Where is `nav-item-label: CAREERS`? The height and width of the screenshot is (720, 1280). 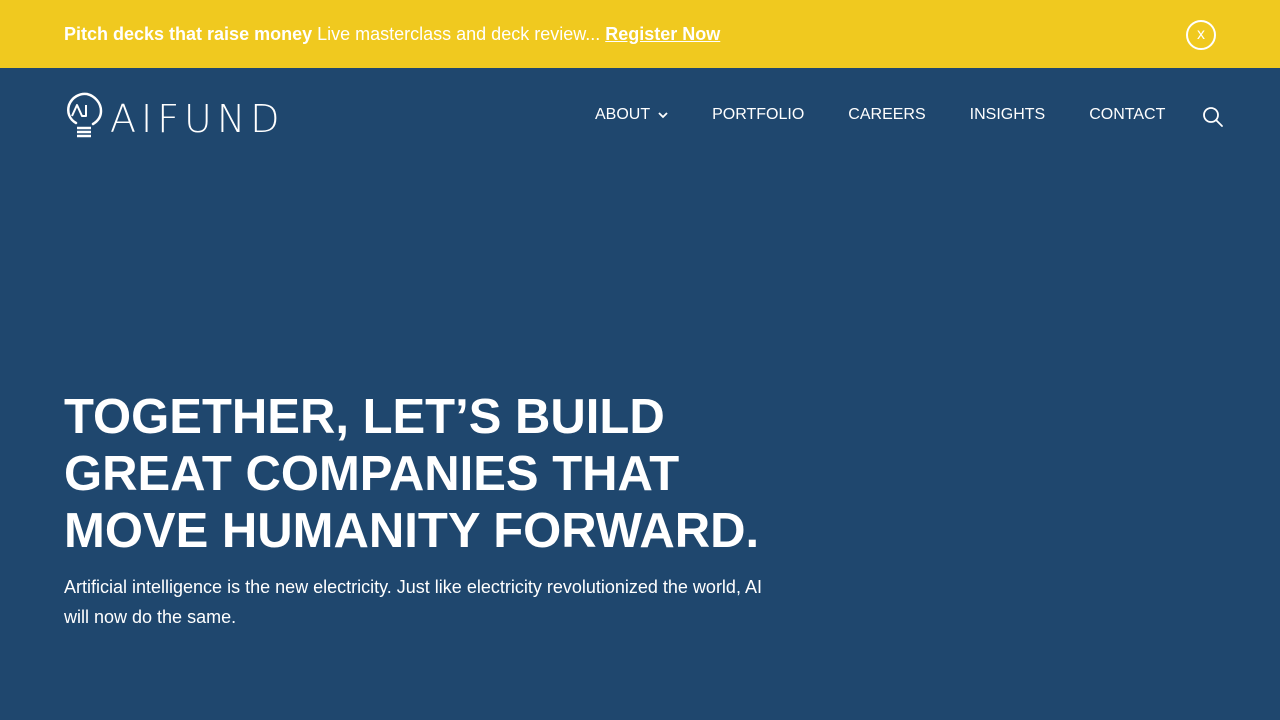
nav-item-label: CAREERS is located at coordinates (887, 114).